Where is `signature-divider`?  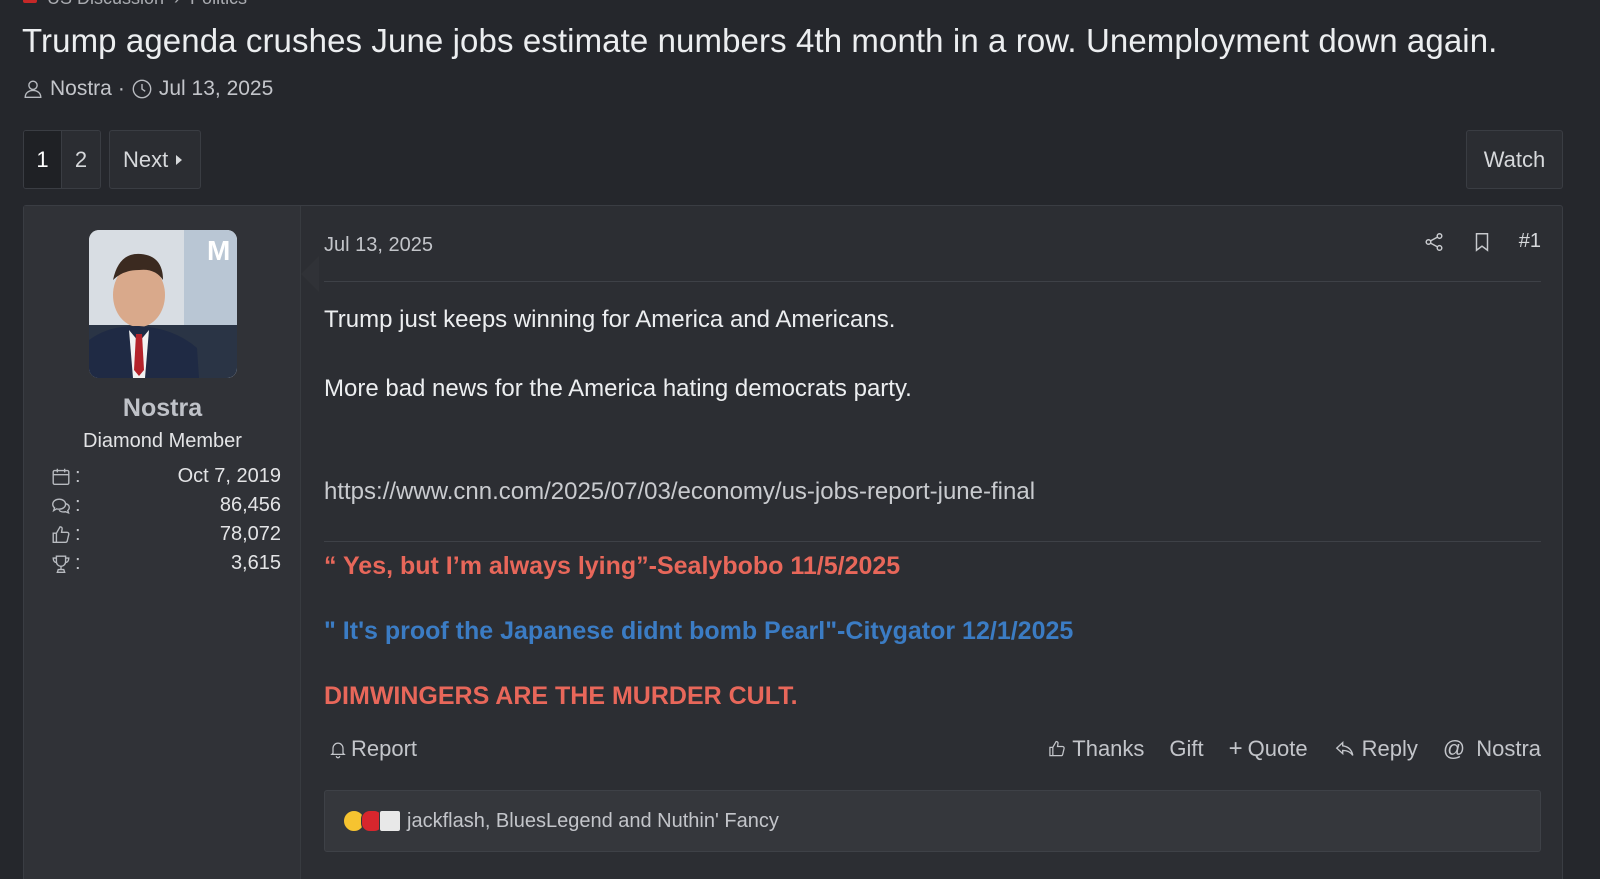
signature-divider is located at coordinates (932, 541).